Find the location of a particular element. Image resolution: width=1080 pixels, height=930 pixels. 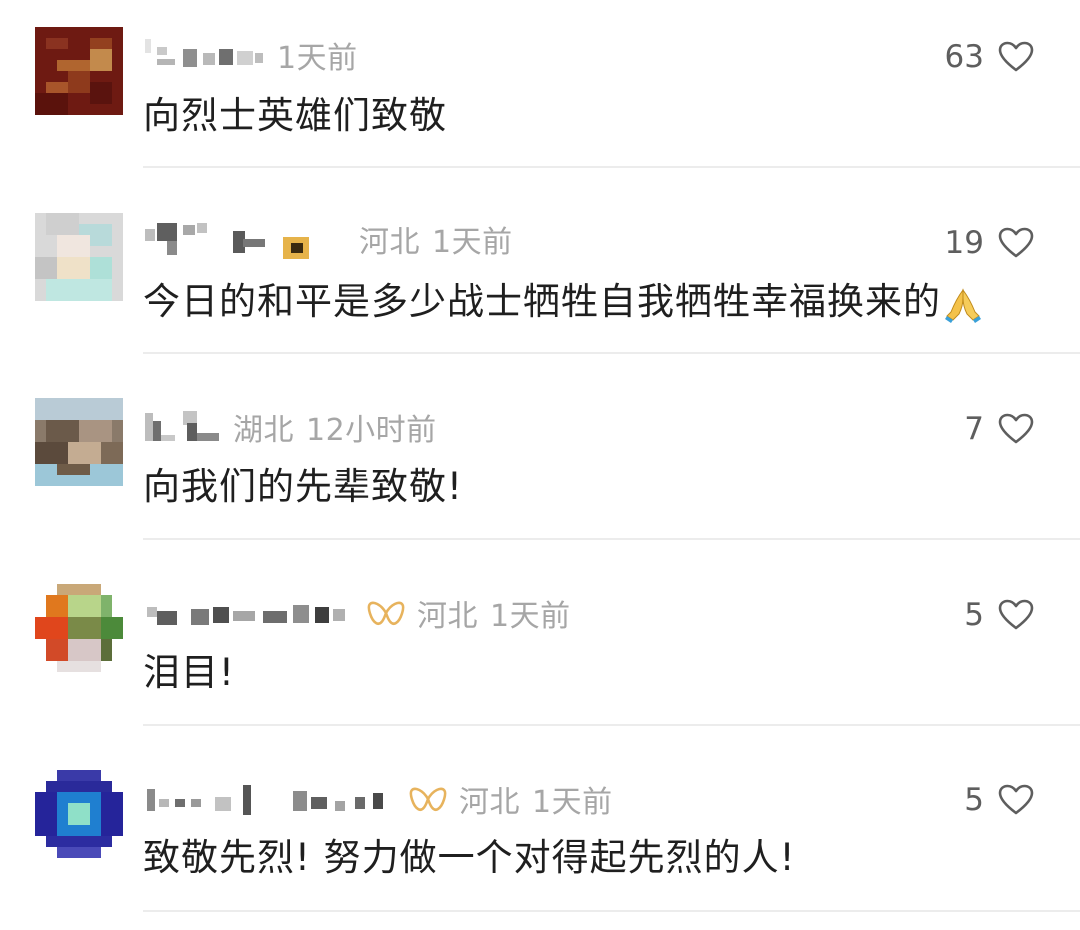

comment-meta: 1天前 is located at coordinates (250, 55).